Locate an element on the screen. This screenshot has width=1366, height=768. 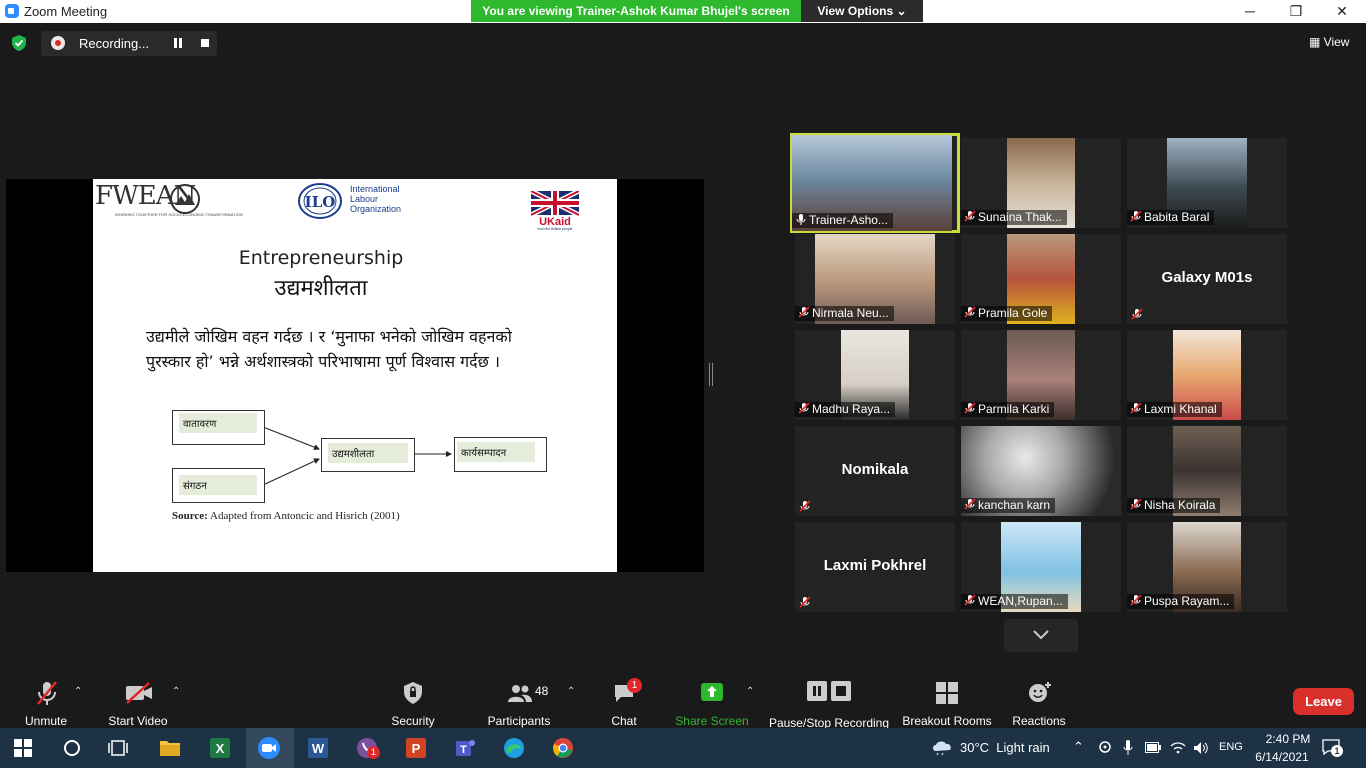
participants-button: 48 Participants is located at coordinates (519, 703).